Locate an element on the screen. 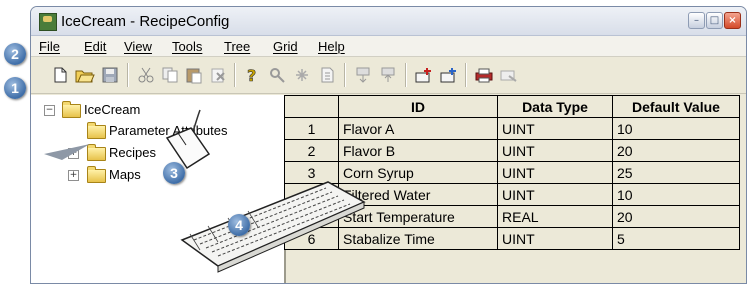 This screenshot has height=284, width=747. minimize-button: – is located at coordinates (696, 20).